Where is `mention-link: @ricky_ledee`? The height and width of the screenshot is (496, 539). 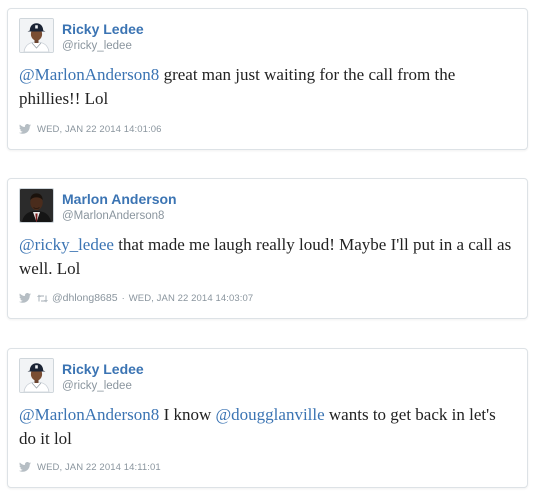
mention-link: @ricky_ledee is located at coordinates (66, 244).